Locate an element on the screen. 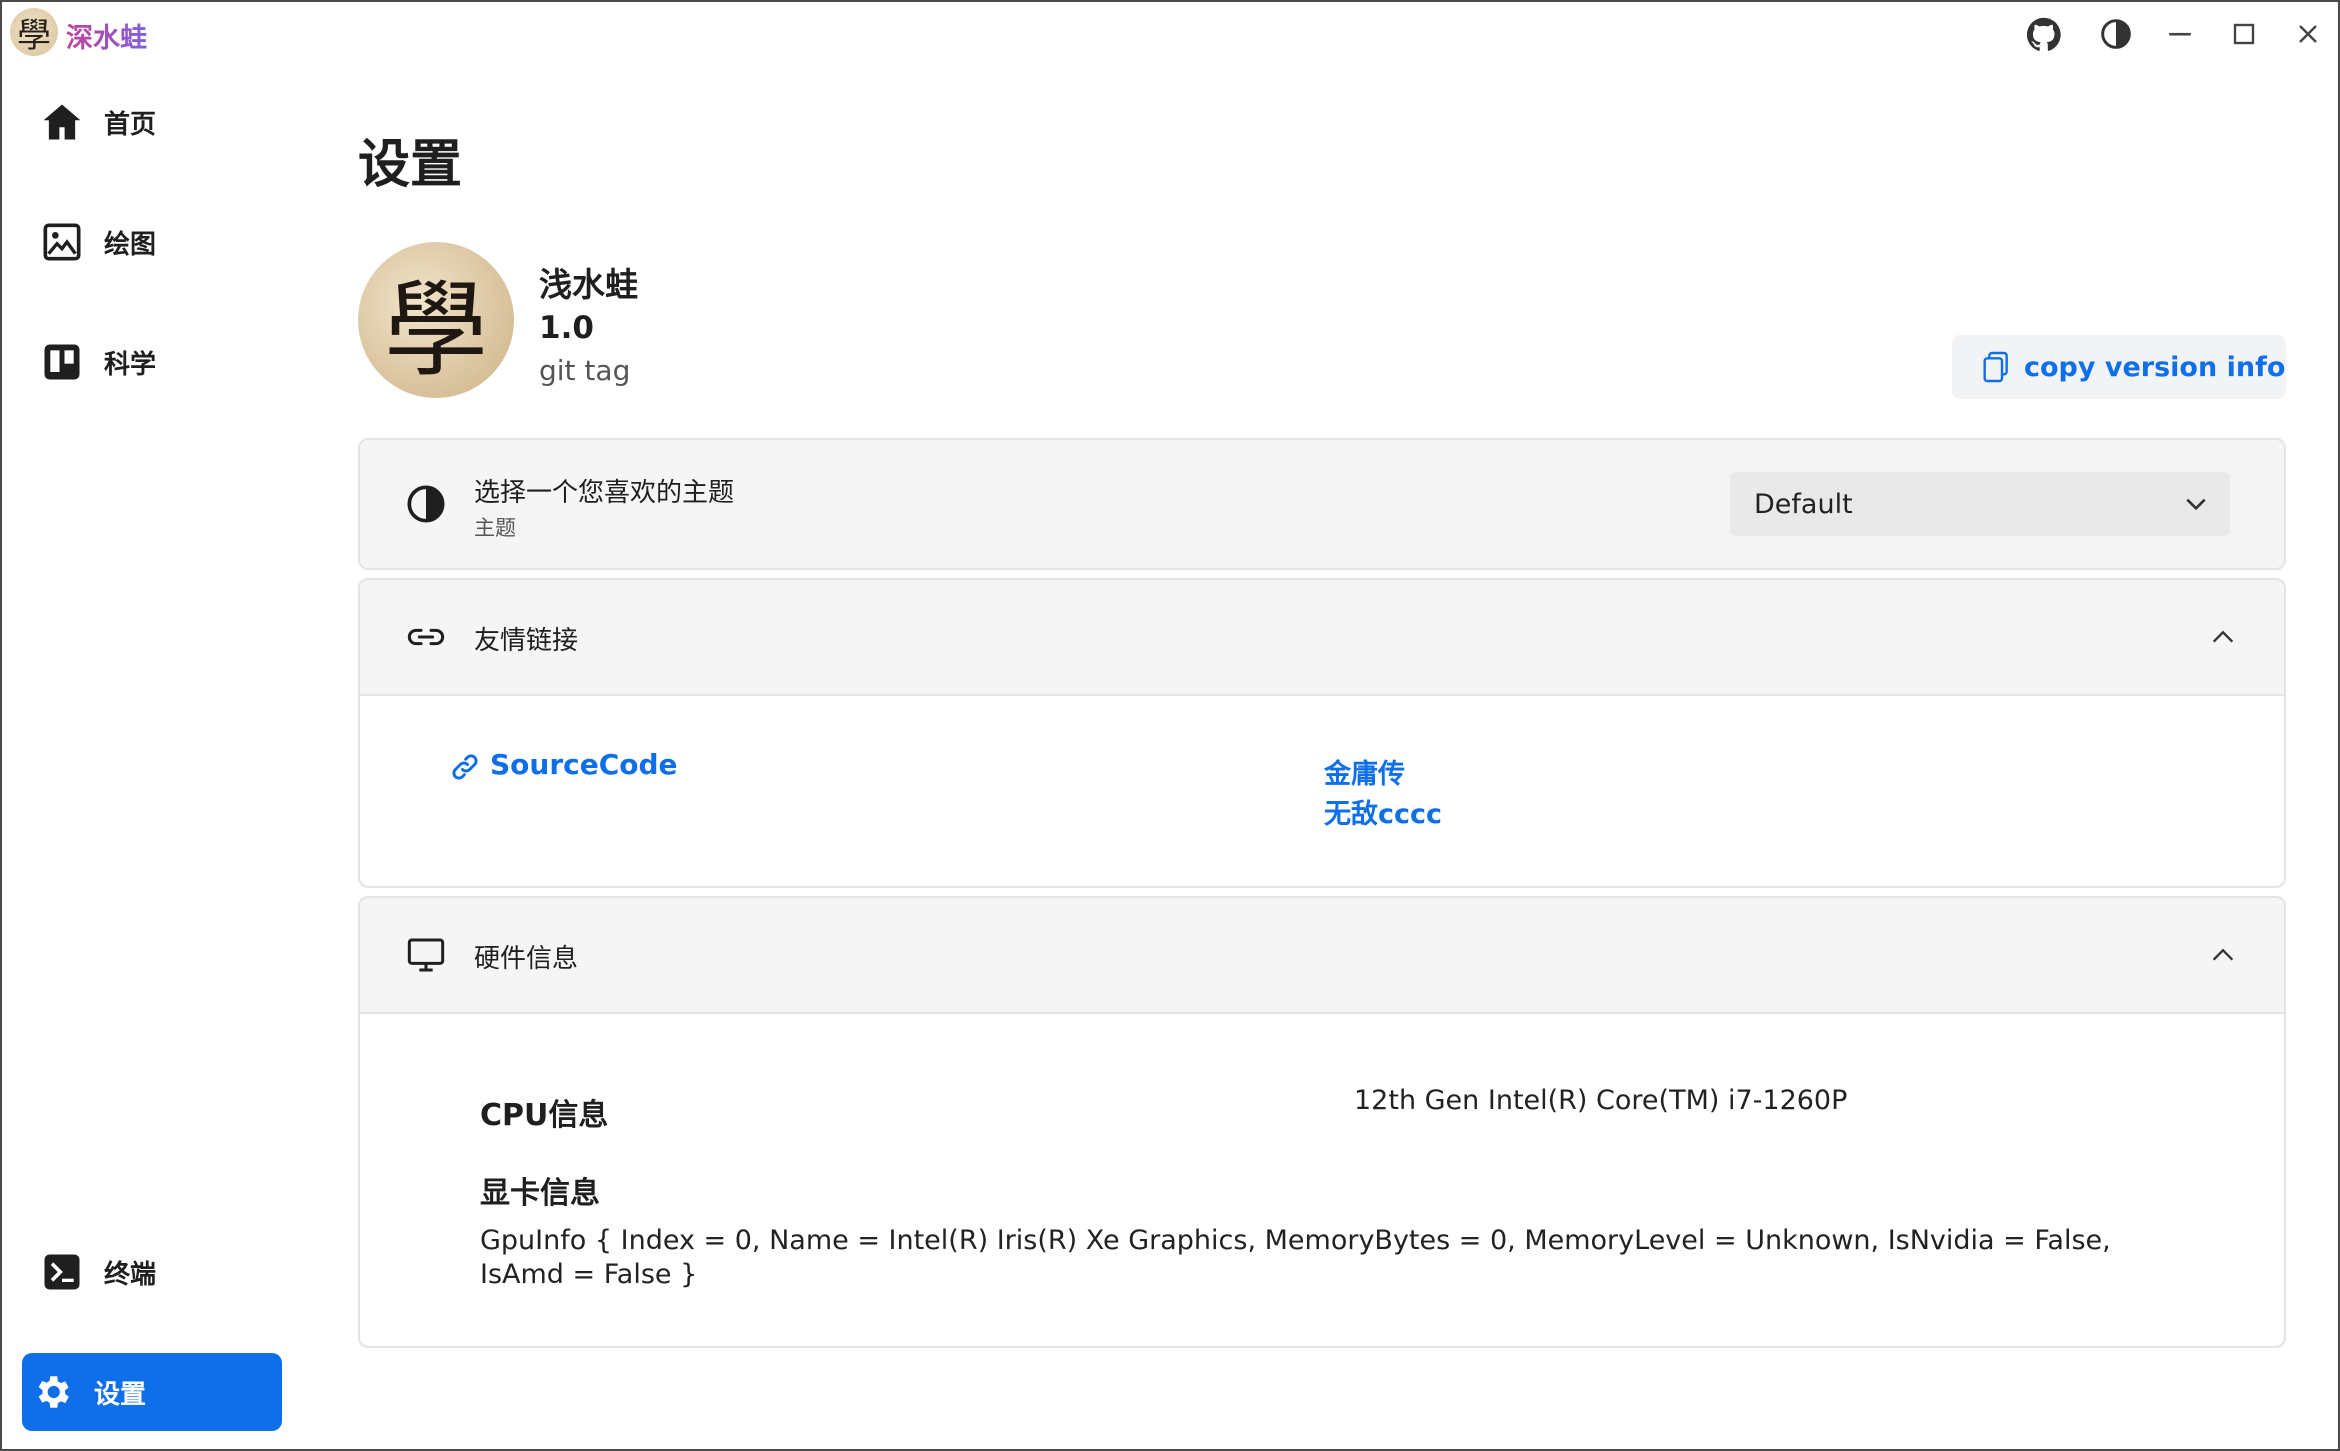  hardware-card-header: 硬件信息 is located at coordinates (1322, 955).